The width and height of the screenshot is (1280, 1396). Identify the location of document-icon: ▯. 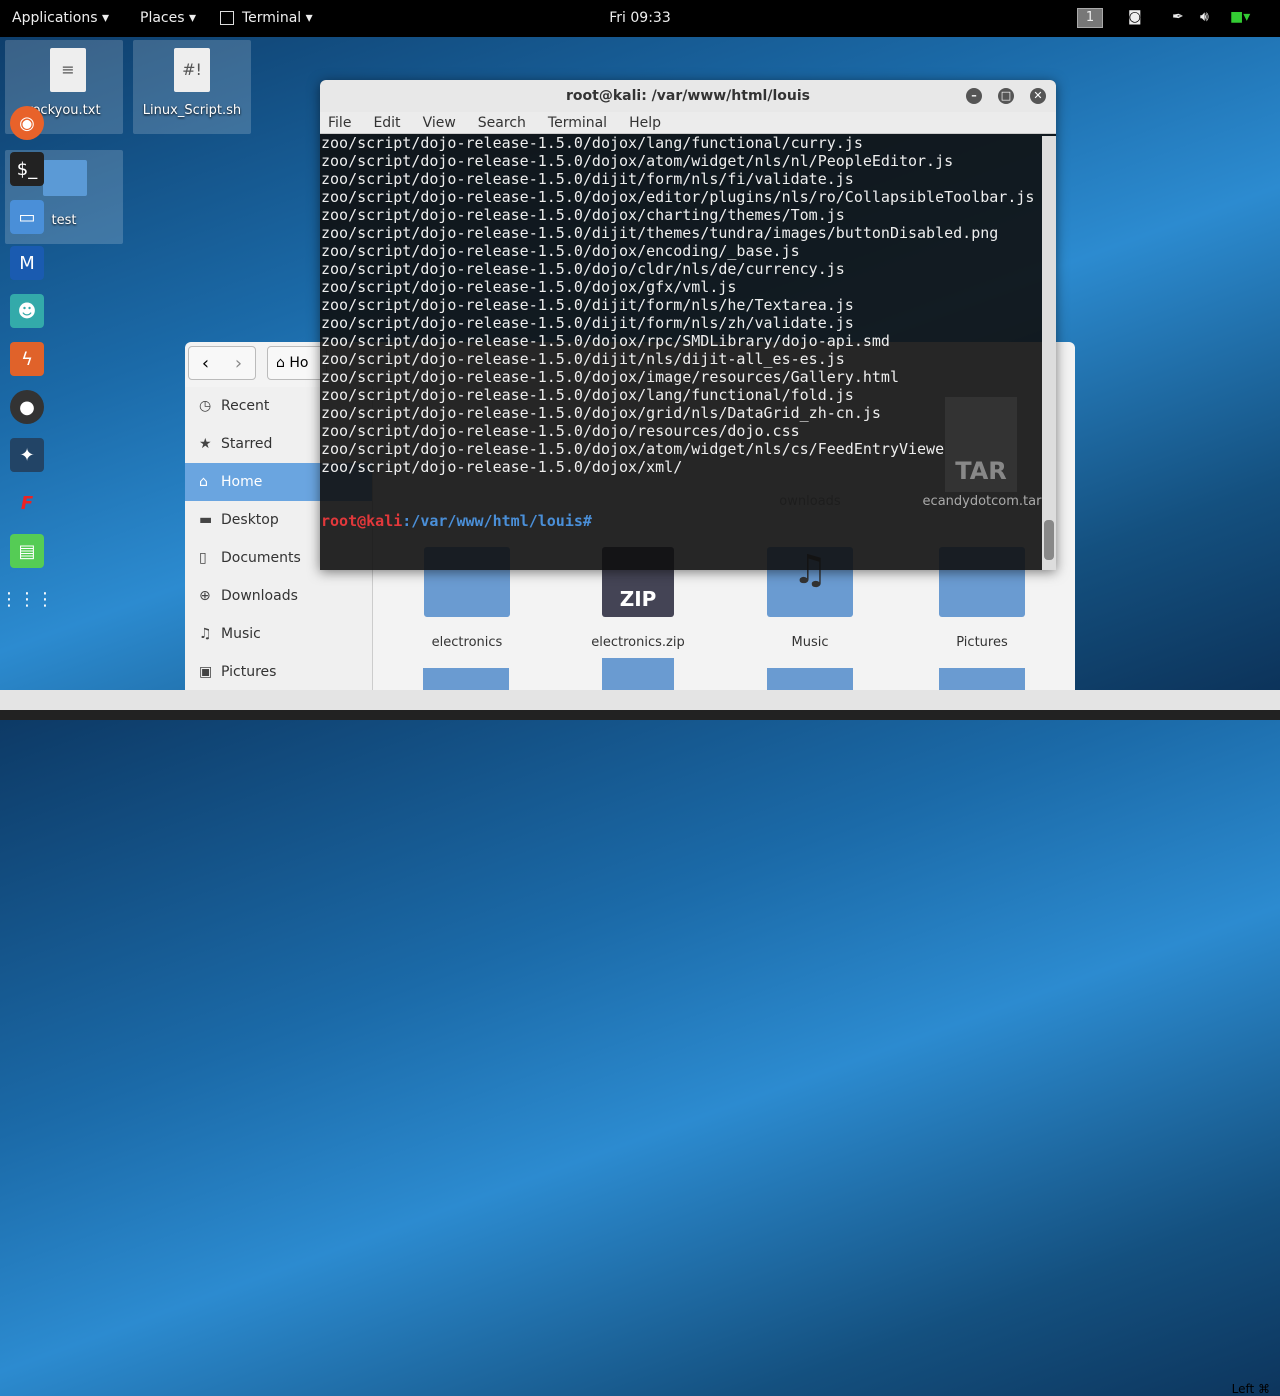
(203, 558).